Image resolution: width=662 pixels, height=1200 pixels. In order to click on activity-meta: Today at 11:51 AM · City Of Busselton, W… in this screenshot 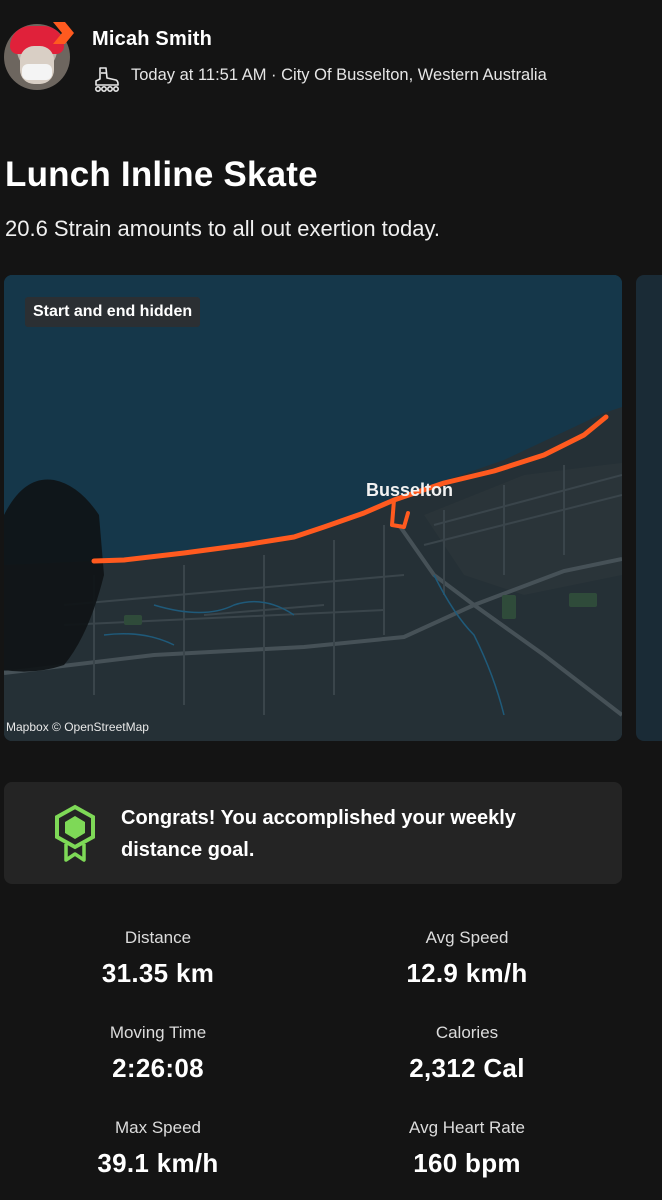, I will do `click(339, 75)`.